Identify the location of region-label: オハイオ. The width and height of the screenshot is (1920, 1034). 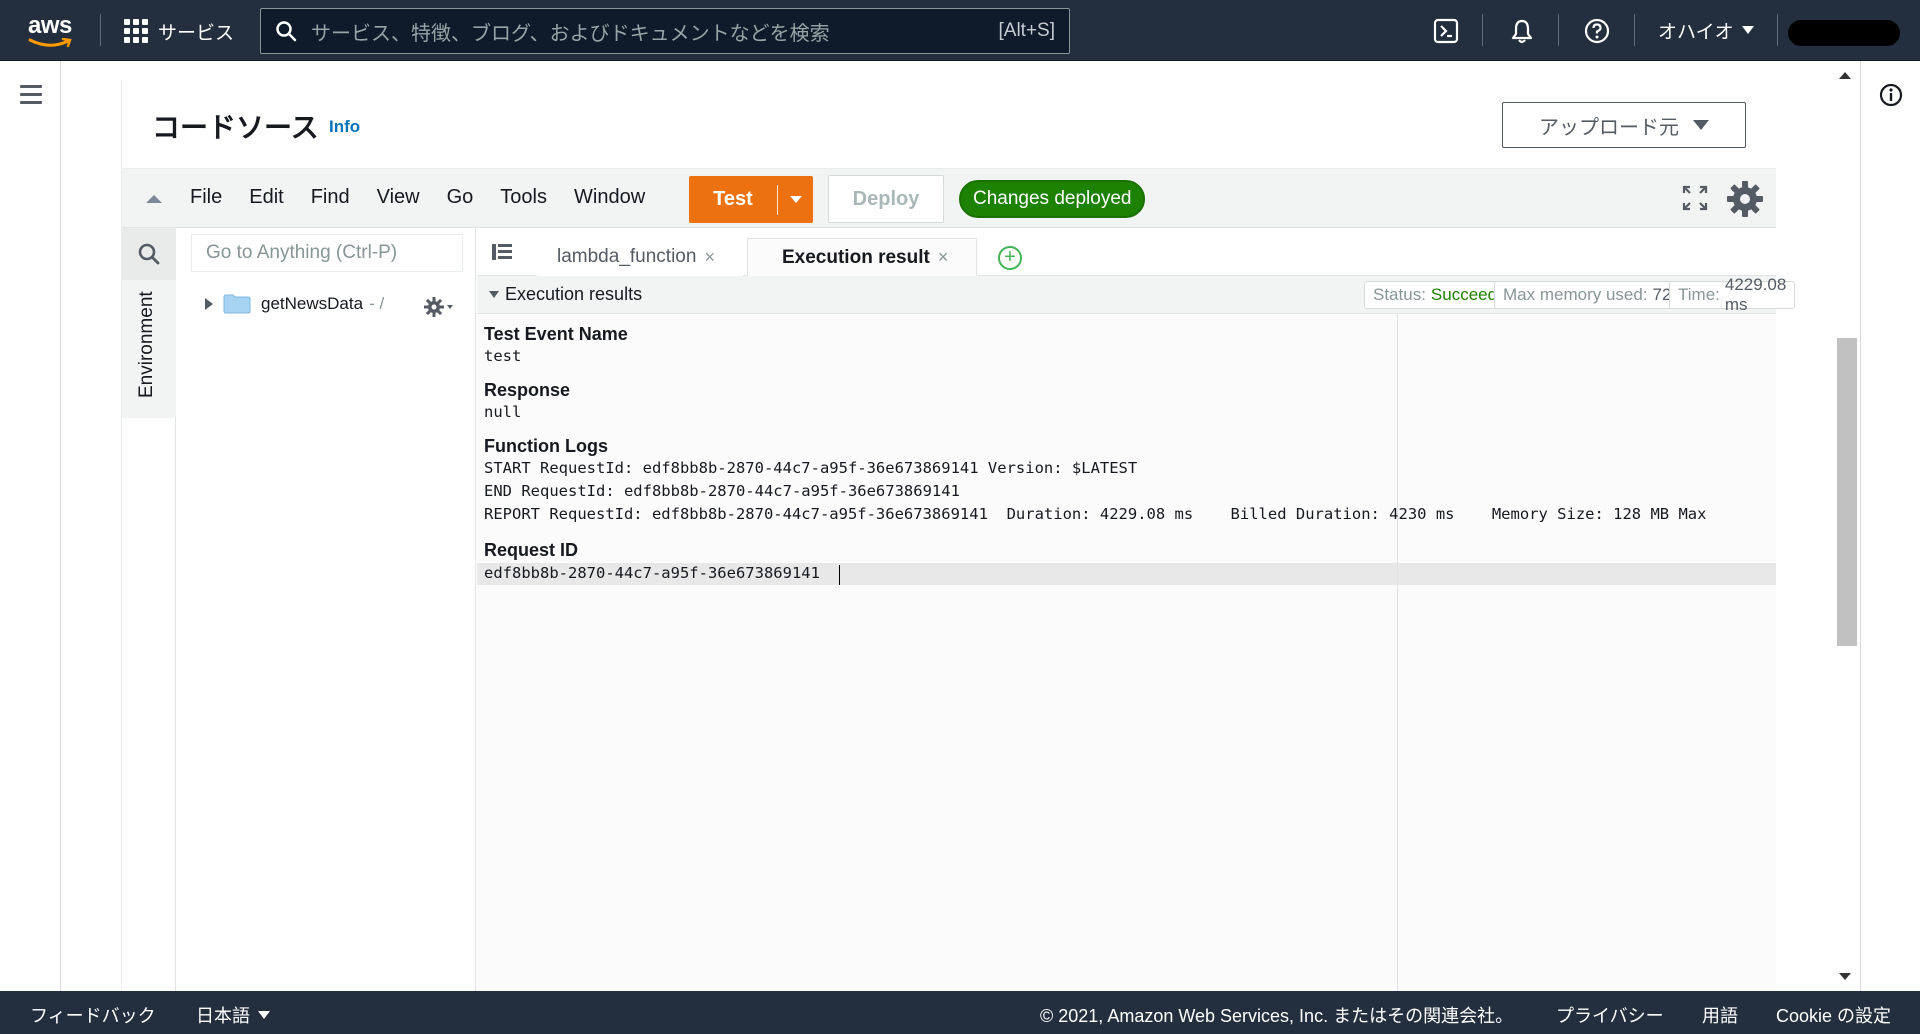
(1696, 32).